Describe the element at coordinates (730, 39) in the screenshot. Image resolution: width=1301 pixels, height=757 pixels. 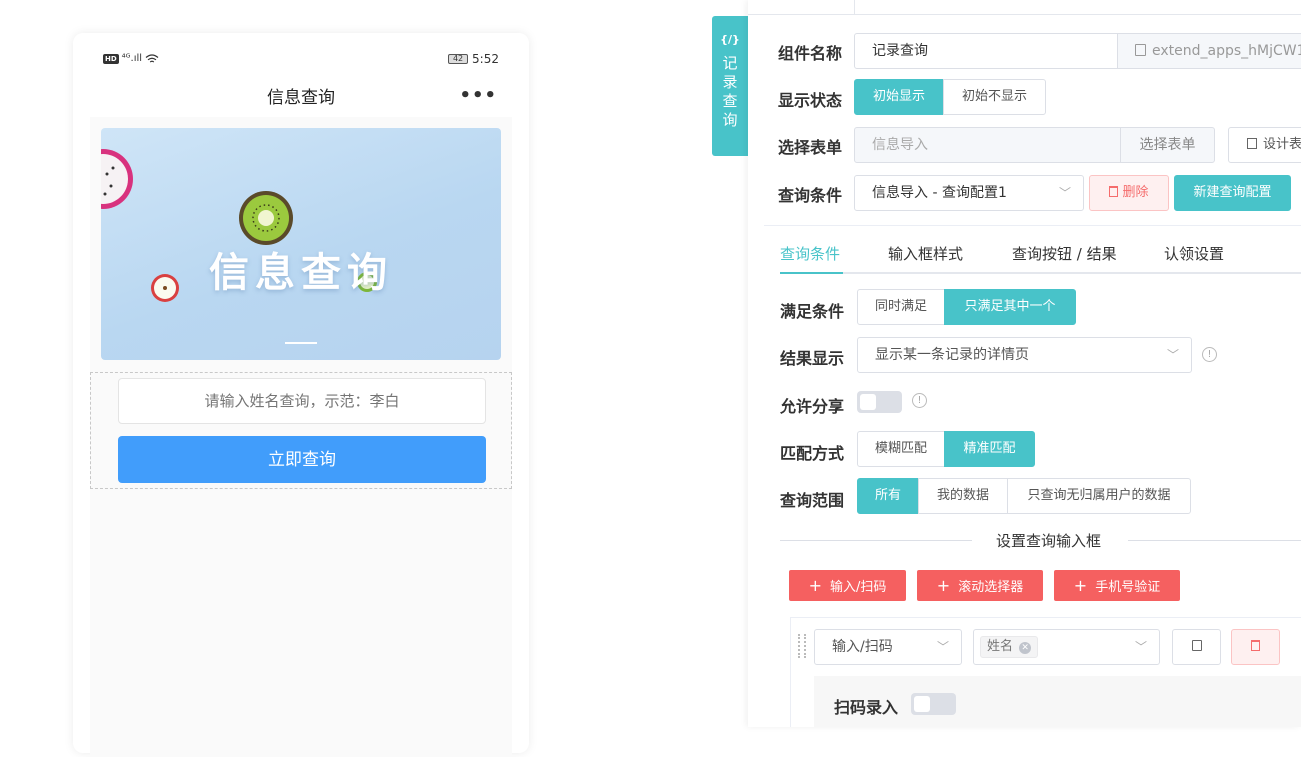
I see `code-icon: {/}` at that location.